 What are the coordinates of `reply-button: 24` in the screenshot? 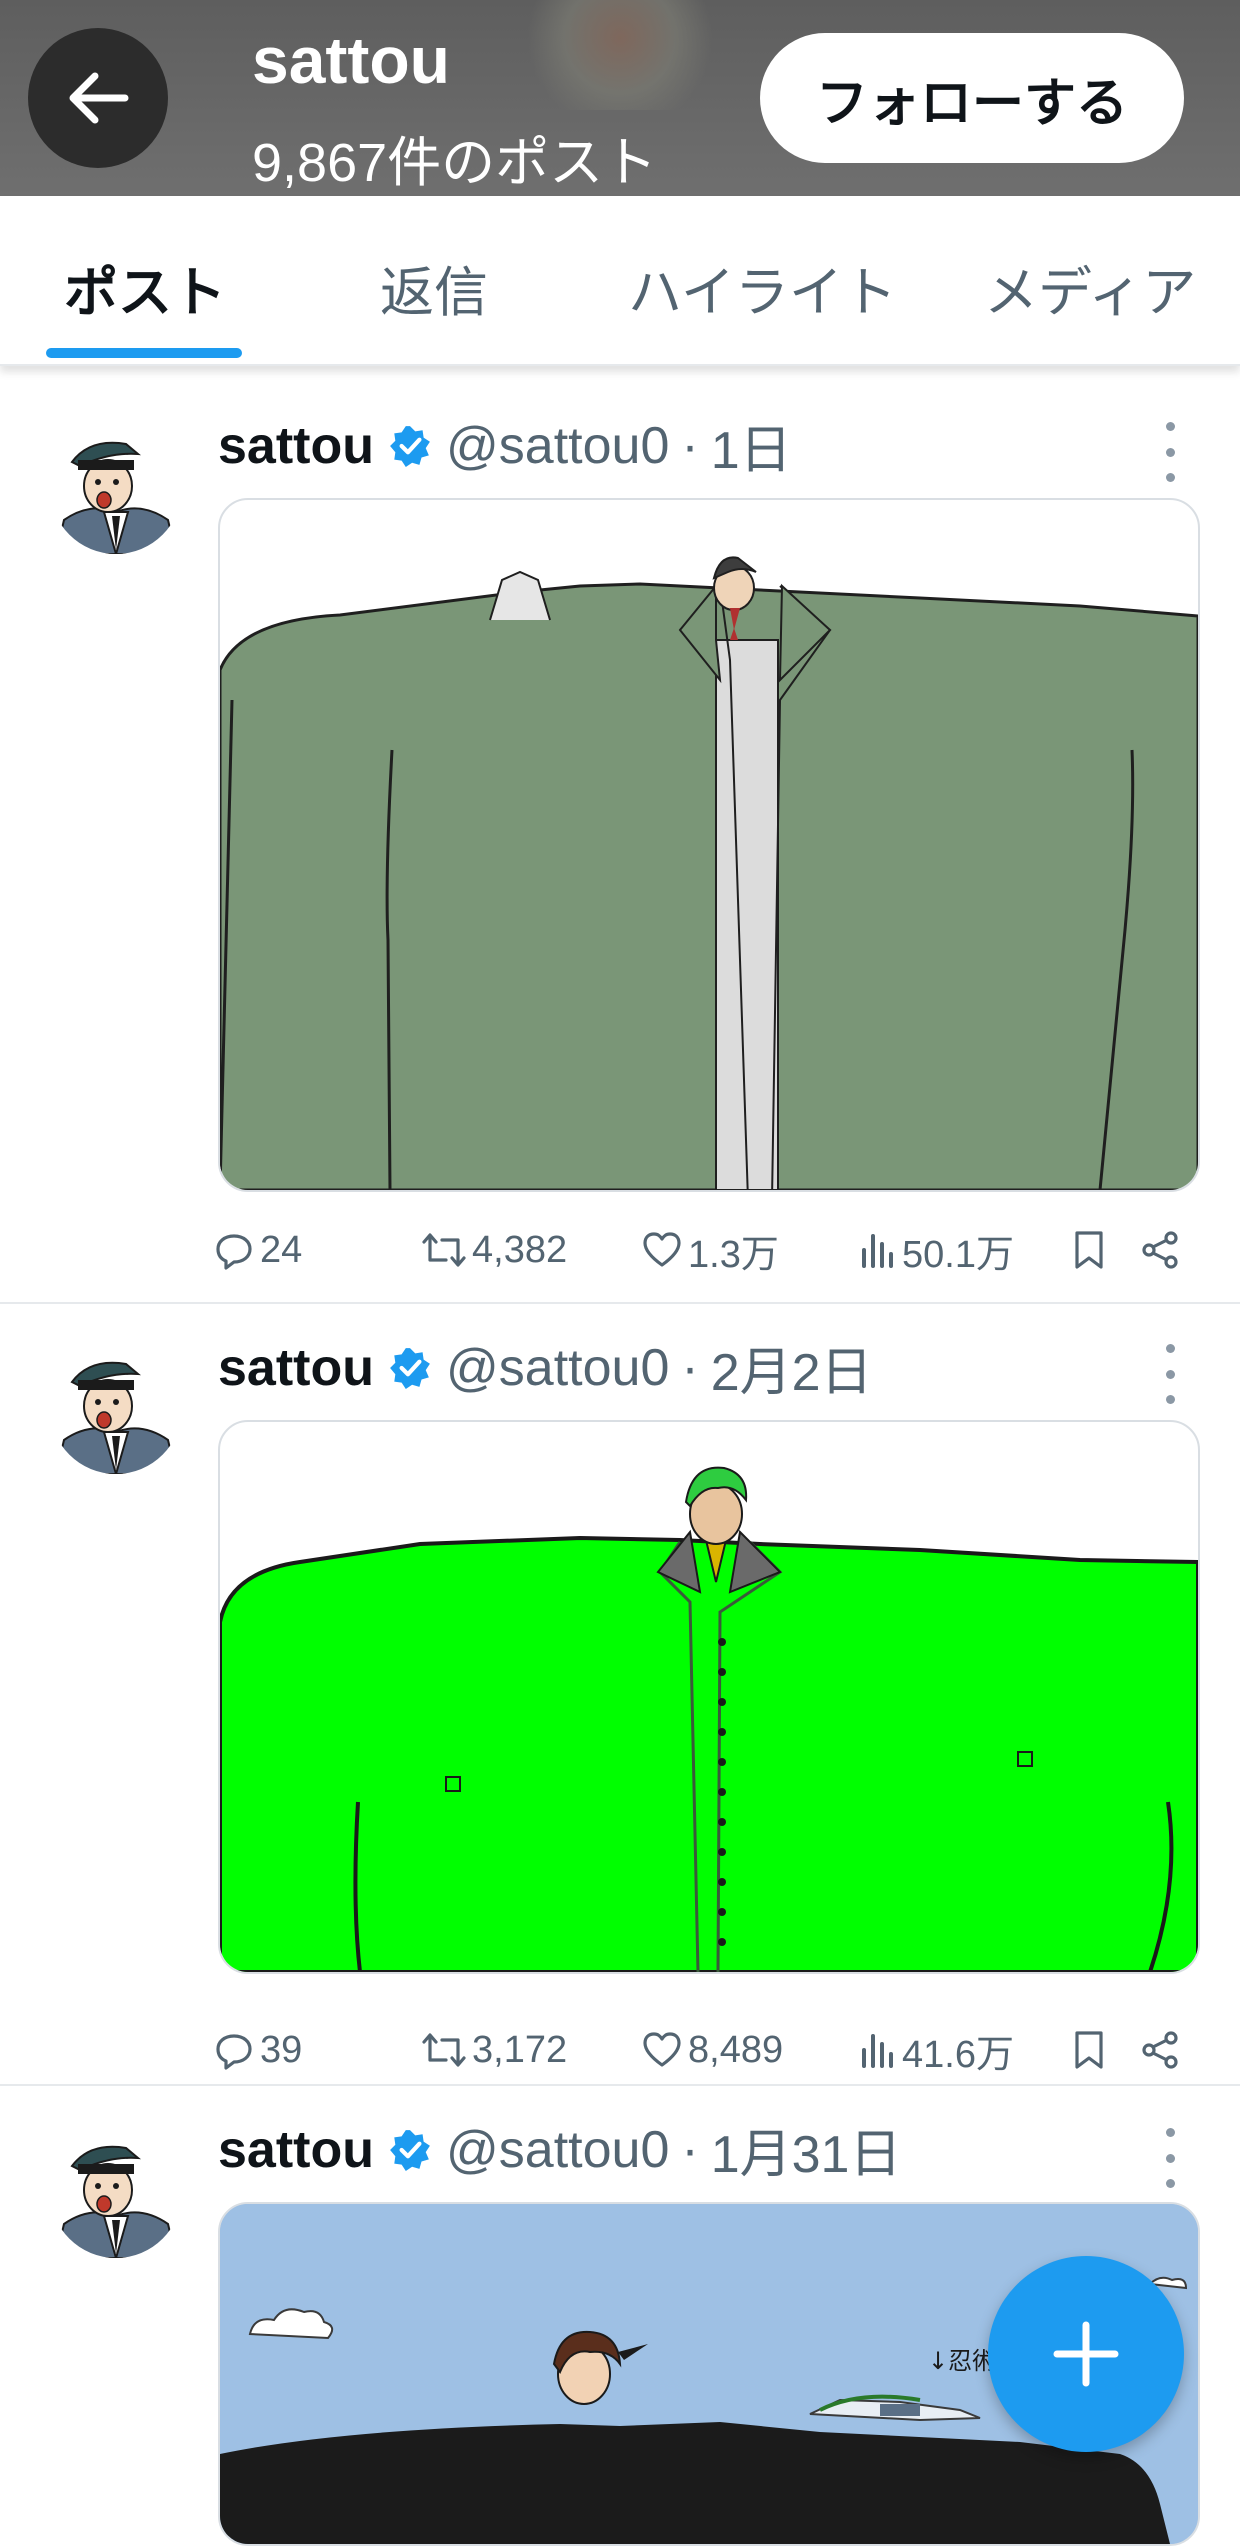 It's located at (258, 1250).